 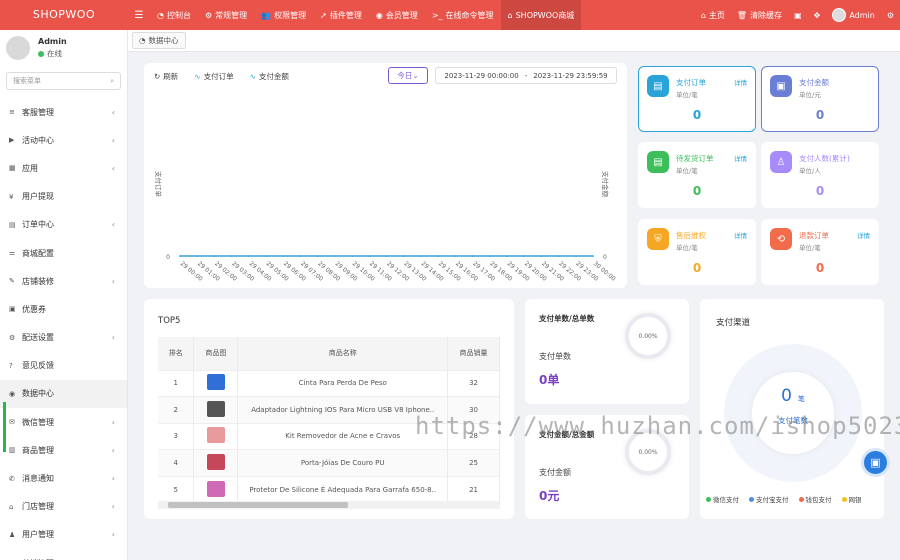 I want to click on topnav-plugins: ➚ 插件管理, so click(x=341, y=15).